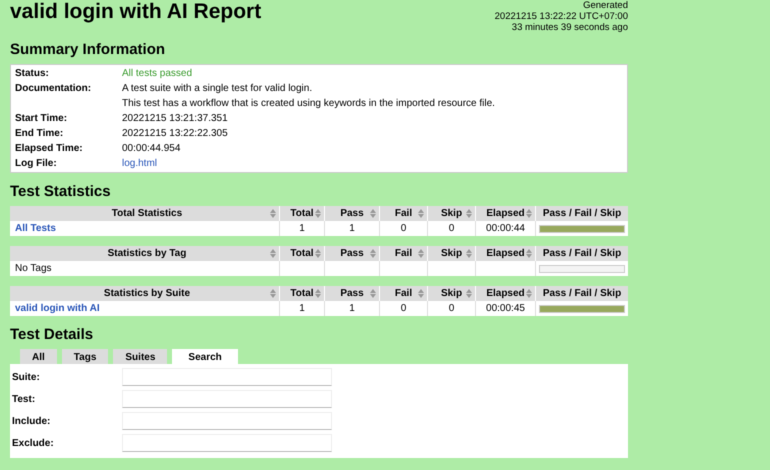 The image size is (770, 470). I want to click on field-value: 20221215 13:21:37.351, so click(175, 119).